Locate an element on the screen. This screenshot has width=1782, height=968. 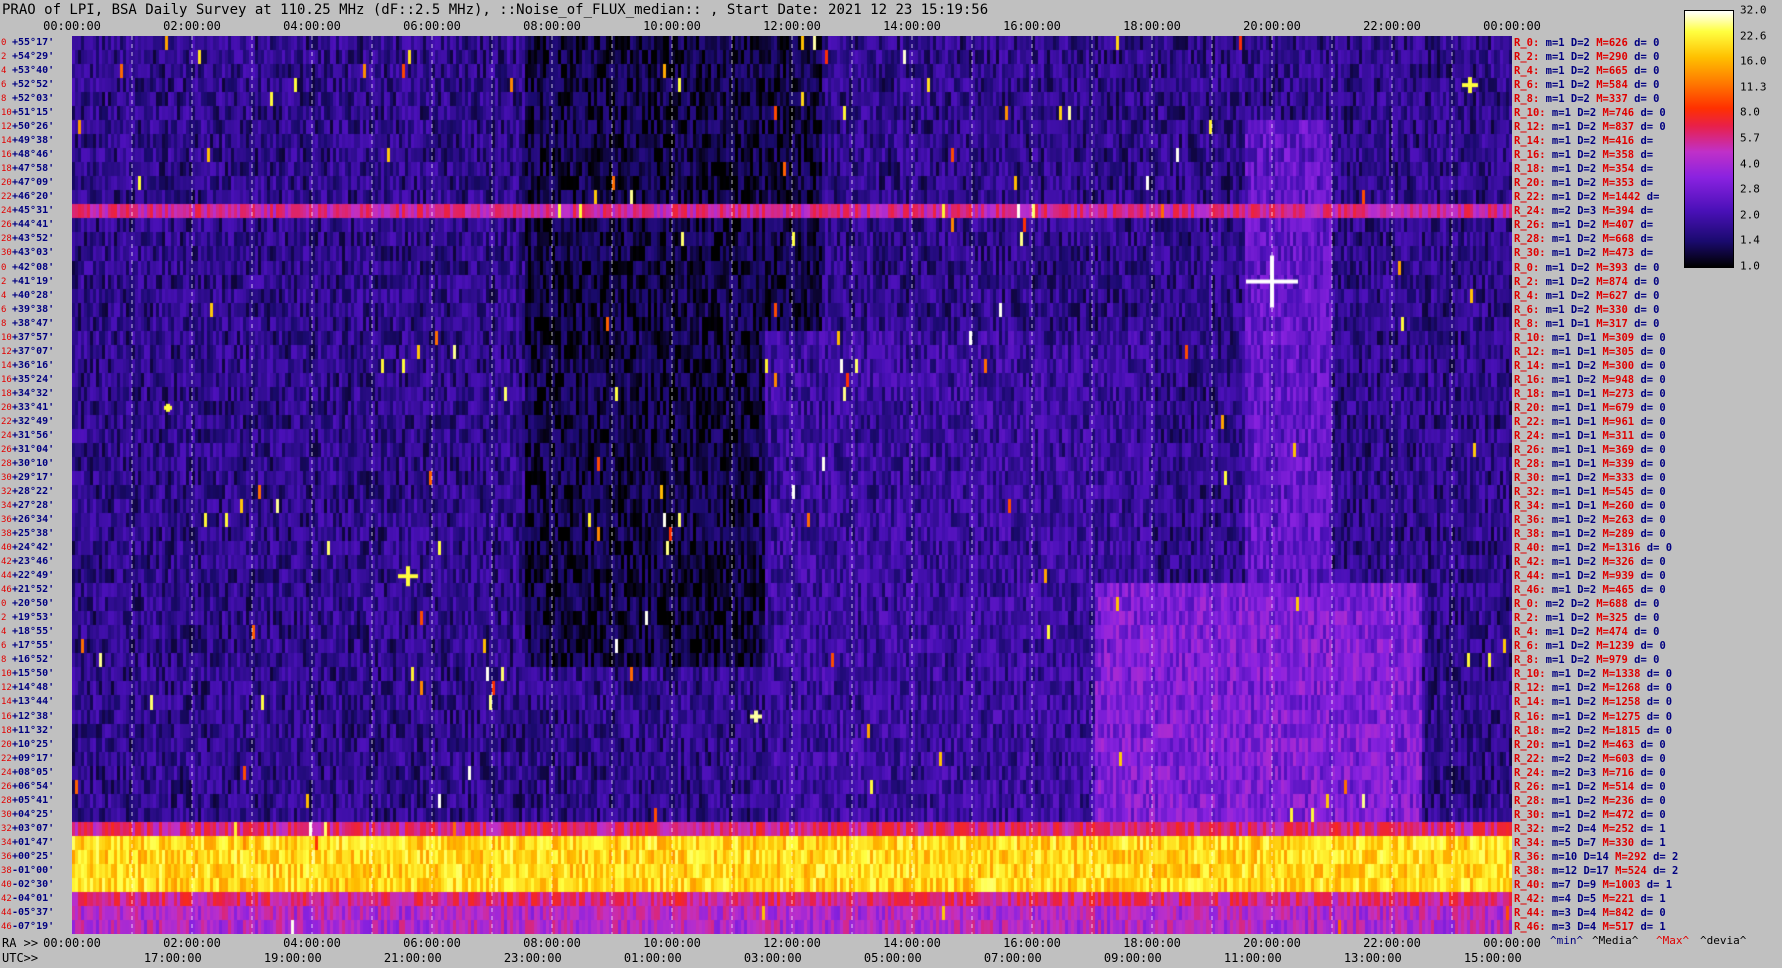
row-index: 38 is located at coordinates (6, 870).